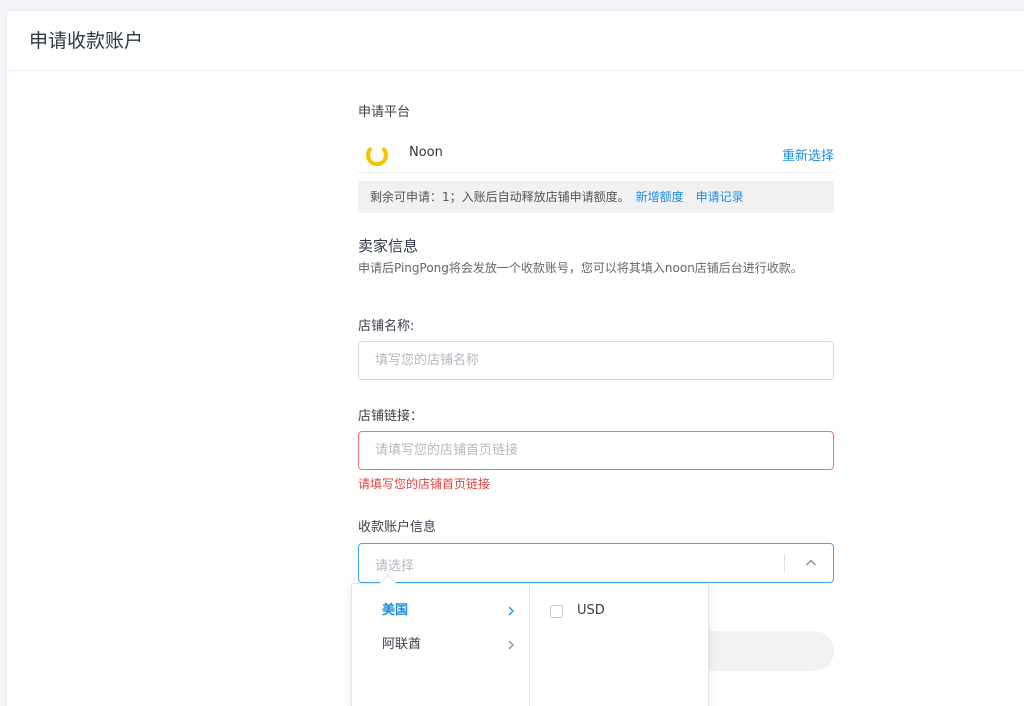 Image resolution: width=1024 pixels, height=706 pixels. Describe the element at coordinates (426, 152) in the screenshot. I see `platform-name: Noon` at that location.